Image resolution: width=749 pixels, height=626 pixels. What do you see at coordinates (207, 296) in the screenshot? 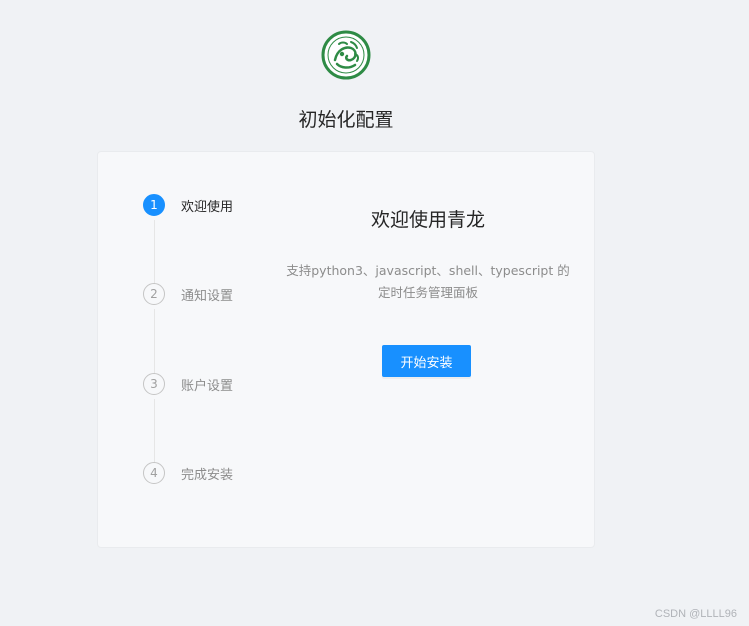
I see `step-label: 通知设置` at bounding box center [207, 296].